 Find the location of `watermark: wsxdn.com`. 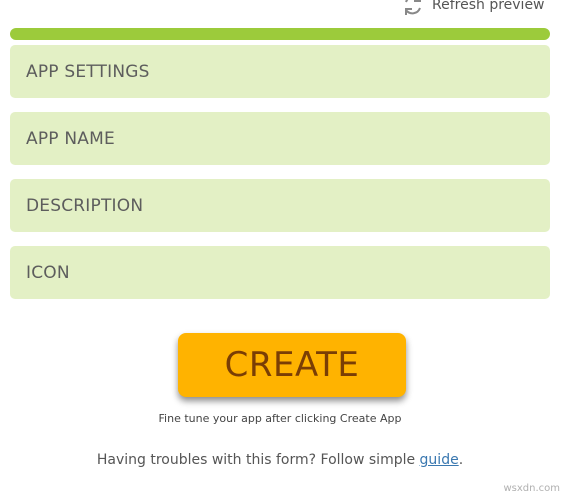

watermark: wsxdn.com is located at coordinates (531, 488).